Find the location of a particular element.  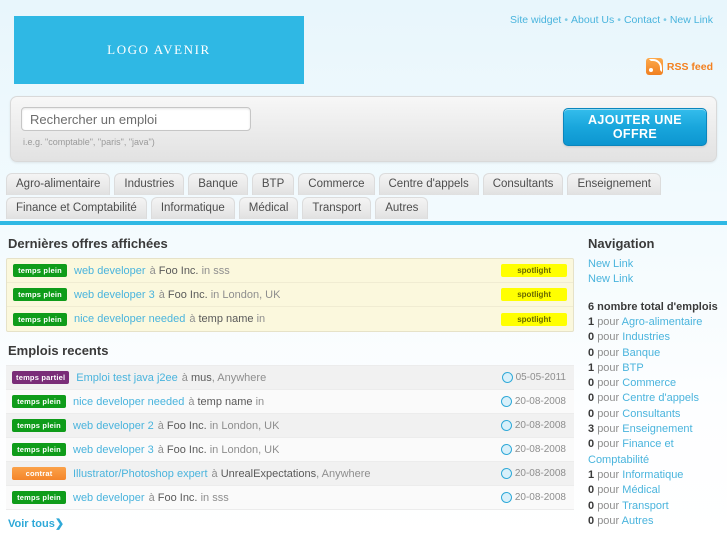

tab-industries: Industries is located at coordinates (149, 184).